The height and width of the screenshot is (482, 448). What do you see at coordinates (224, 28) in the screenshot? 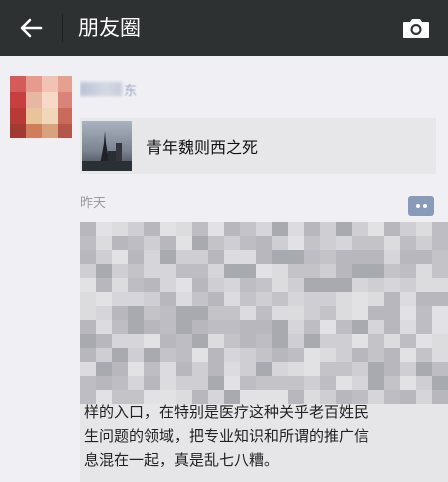
I see `top-navigation-bar: 朋友圈` at bounding box center [224, 28].